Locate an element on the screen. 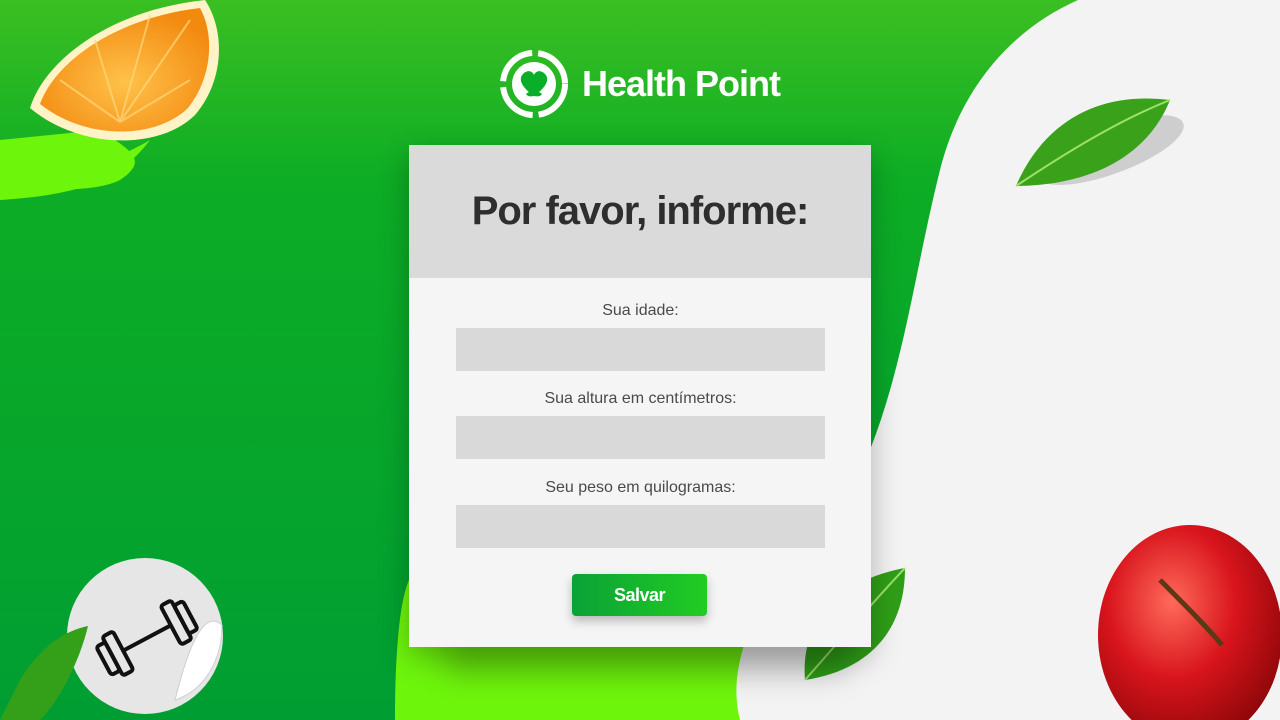 This screenshot has width=1280, height=720. card-header: Por favor, informe: is located at coordinates (640, 211).